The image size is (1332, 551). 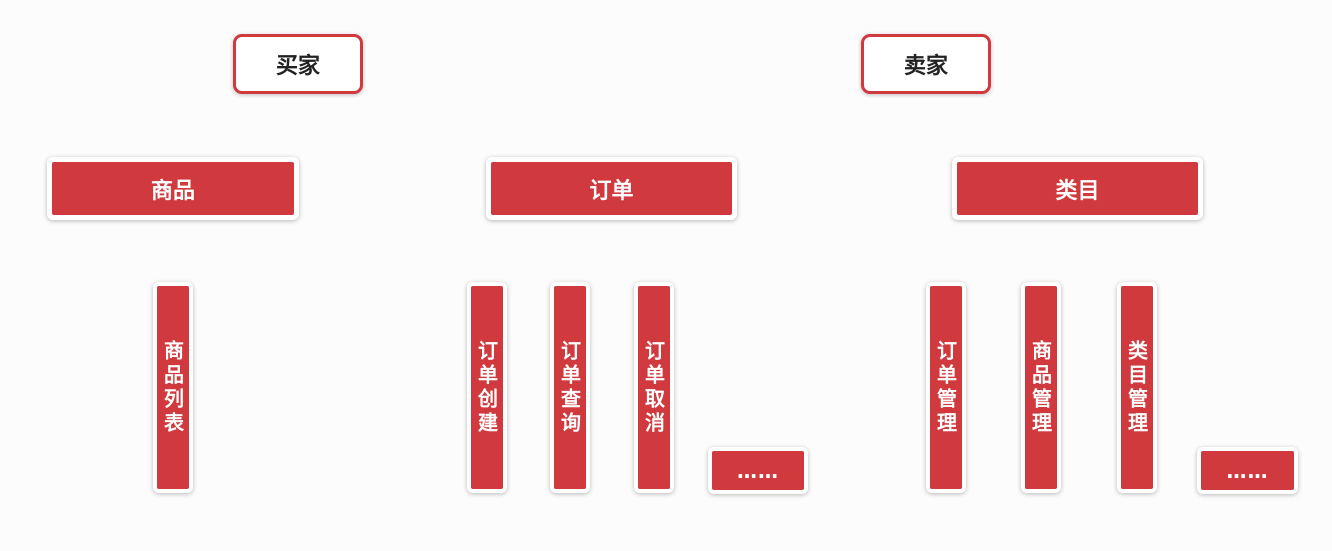 I want to click on feature-product-manage: 商品管理, so click(x=1041, y=387).